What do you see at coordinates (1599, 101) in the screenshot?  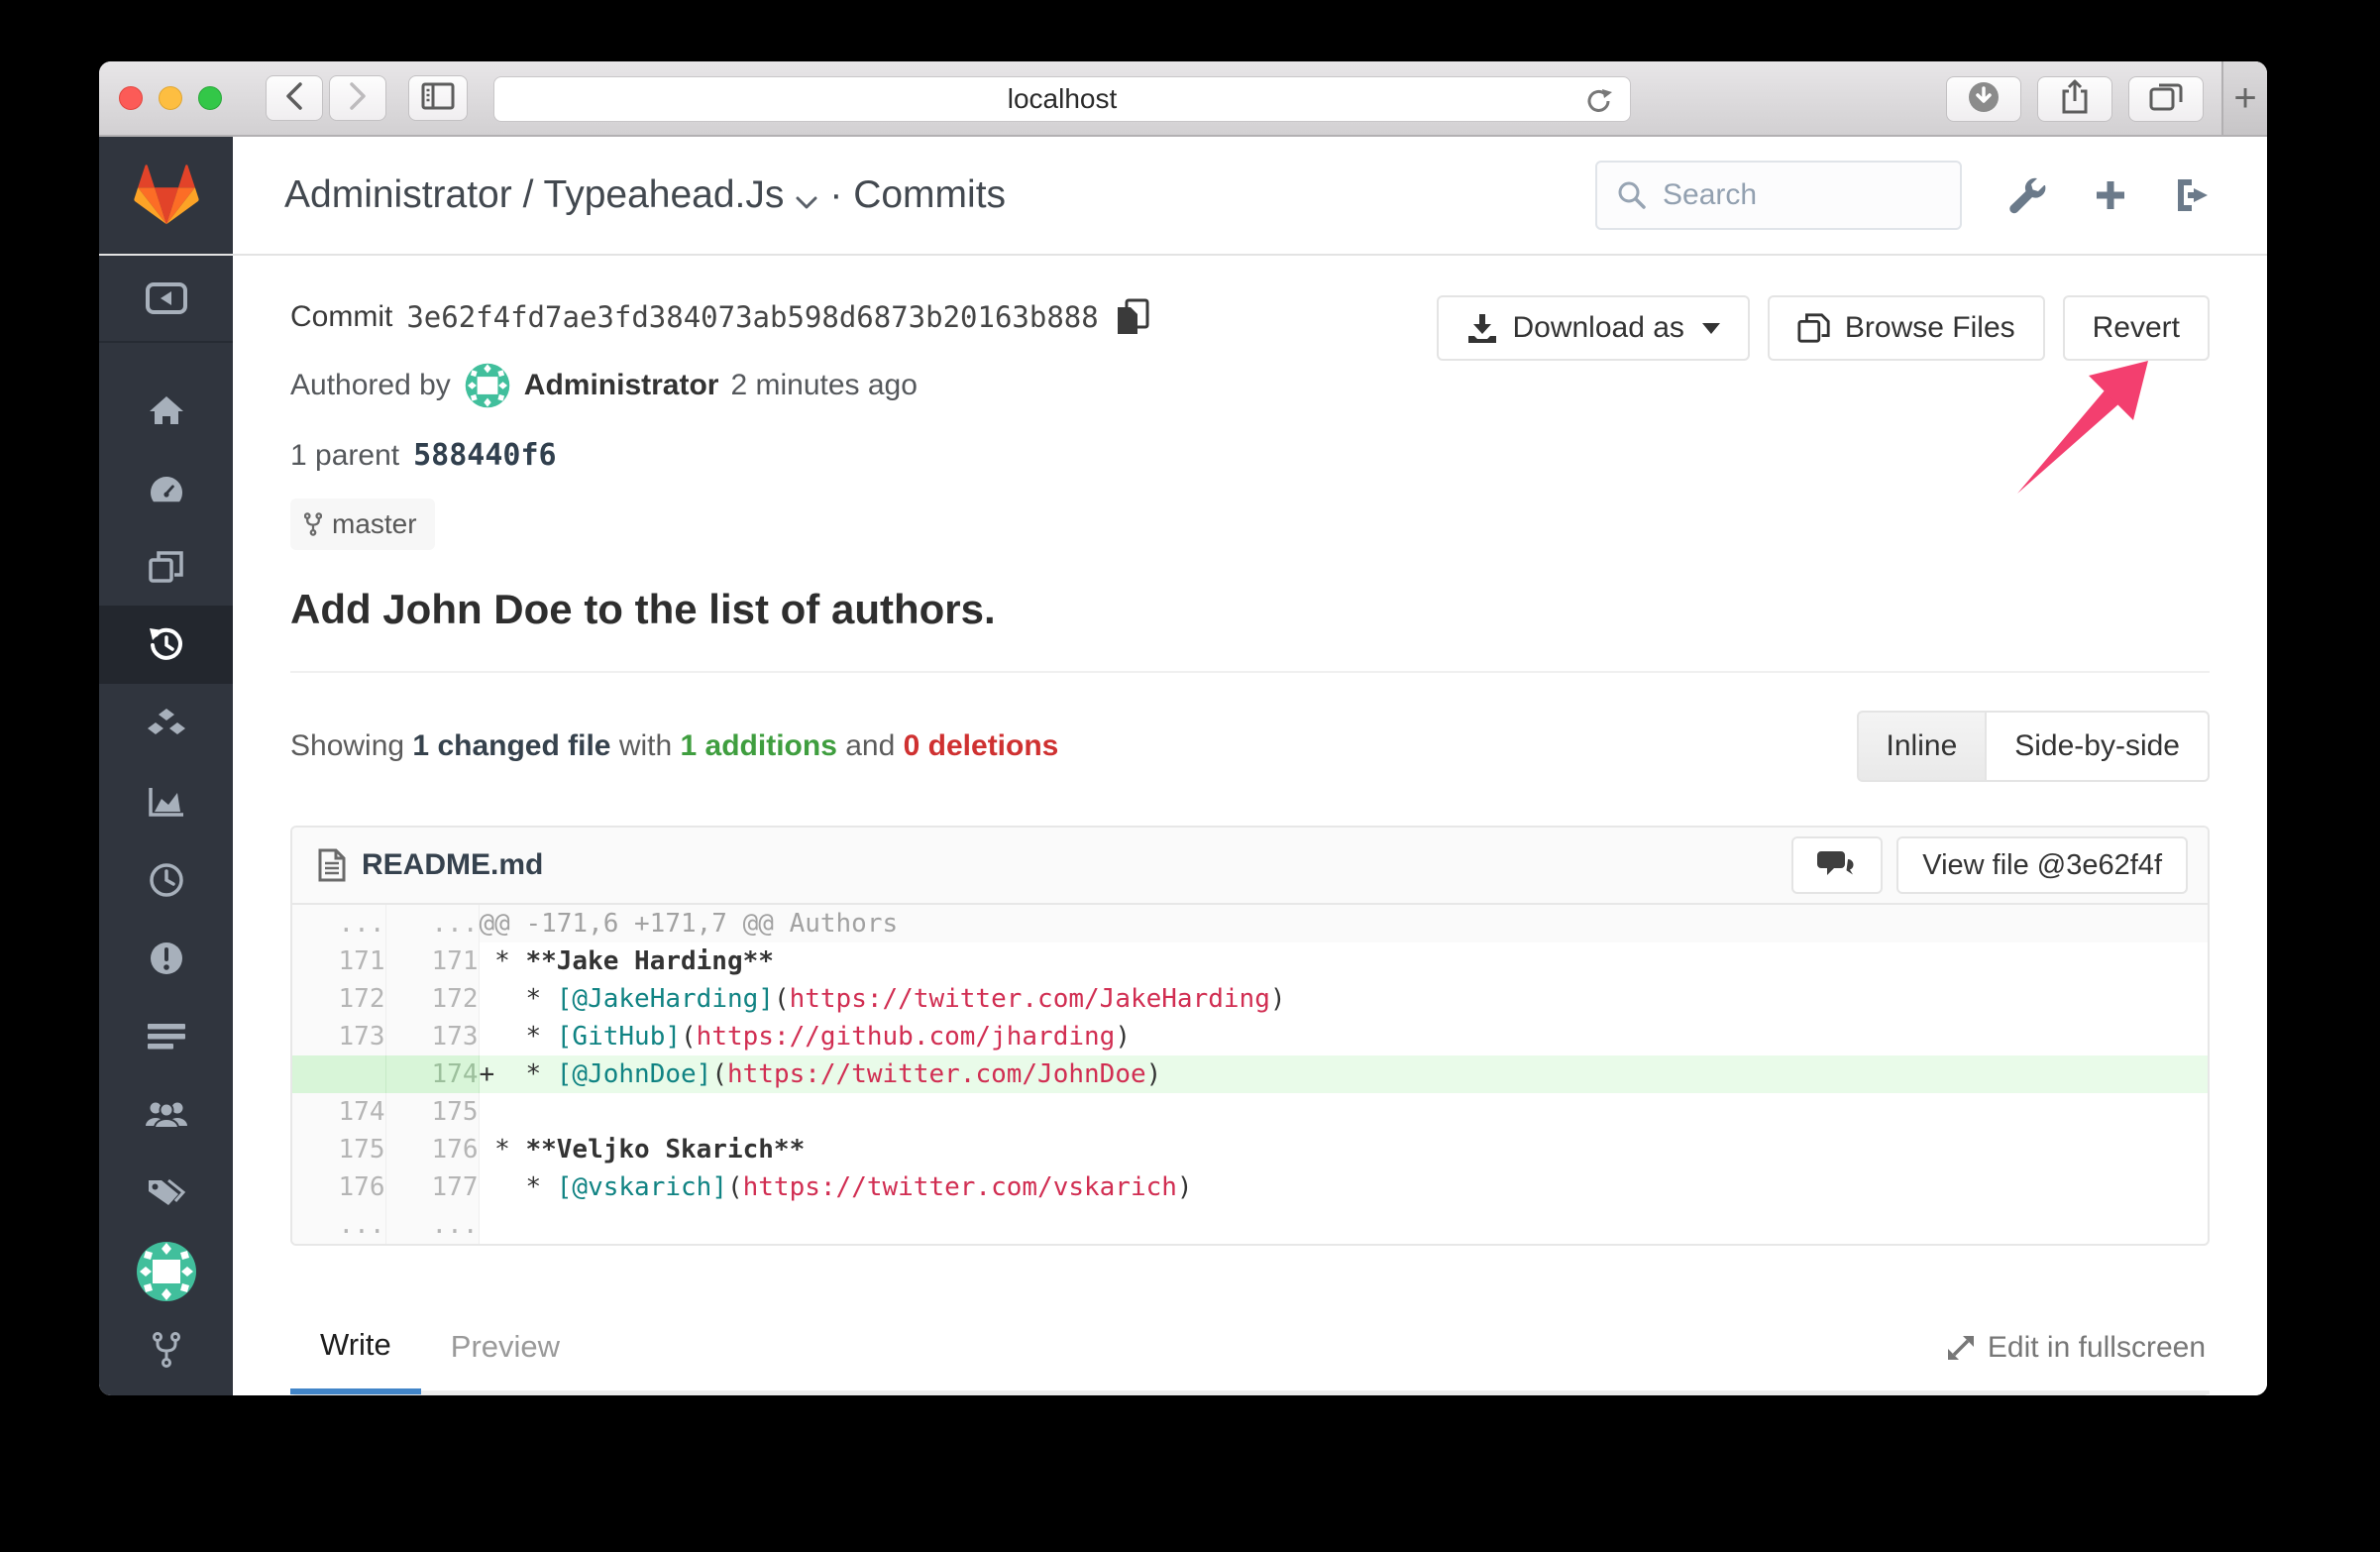 I see `reload-icon` at bounding box center [1599, 101].